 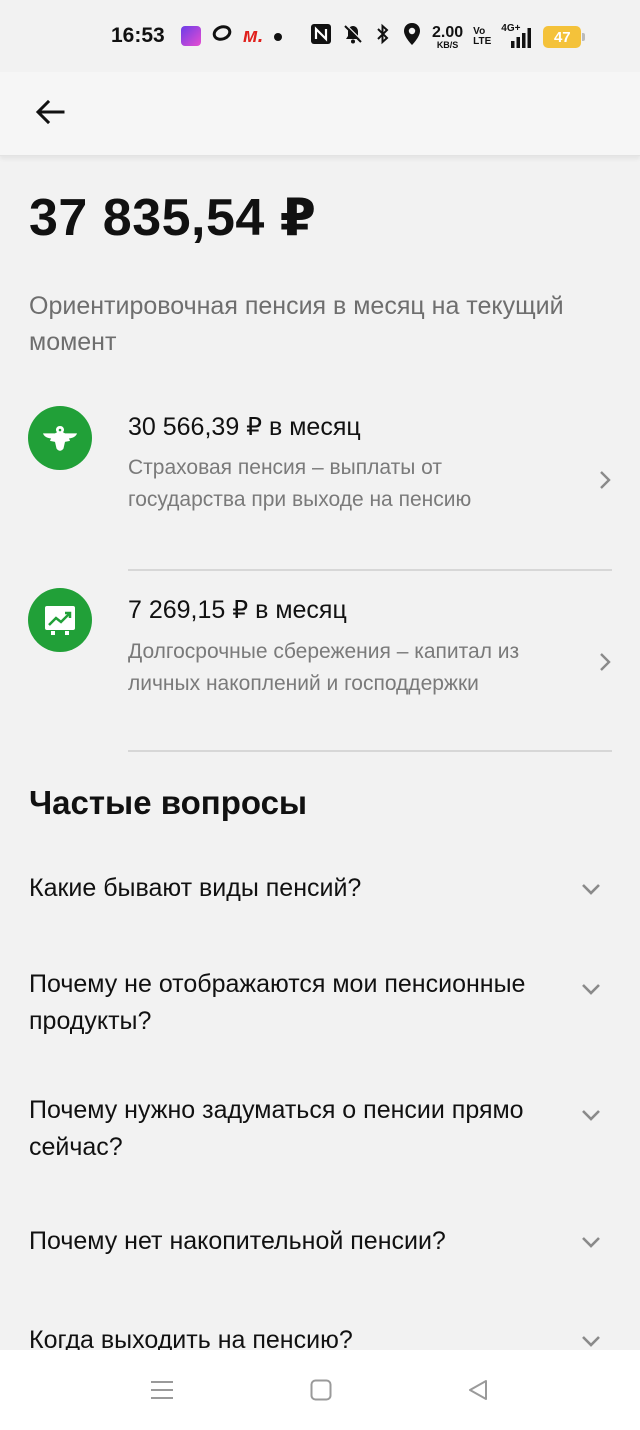 I want to click on ring-app-icon, so click(x=222, y=36).